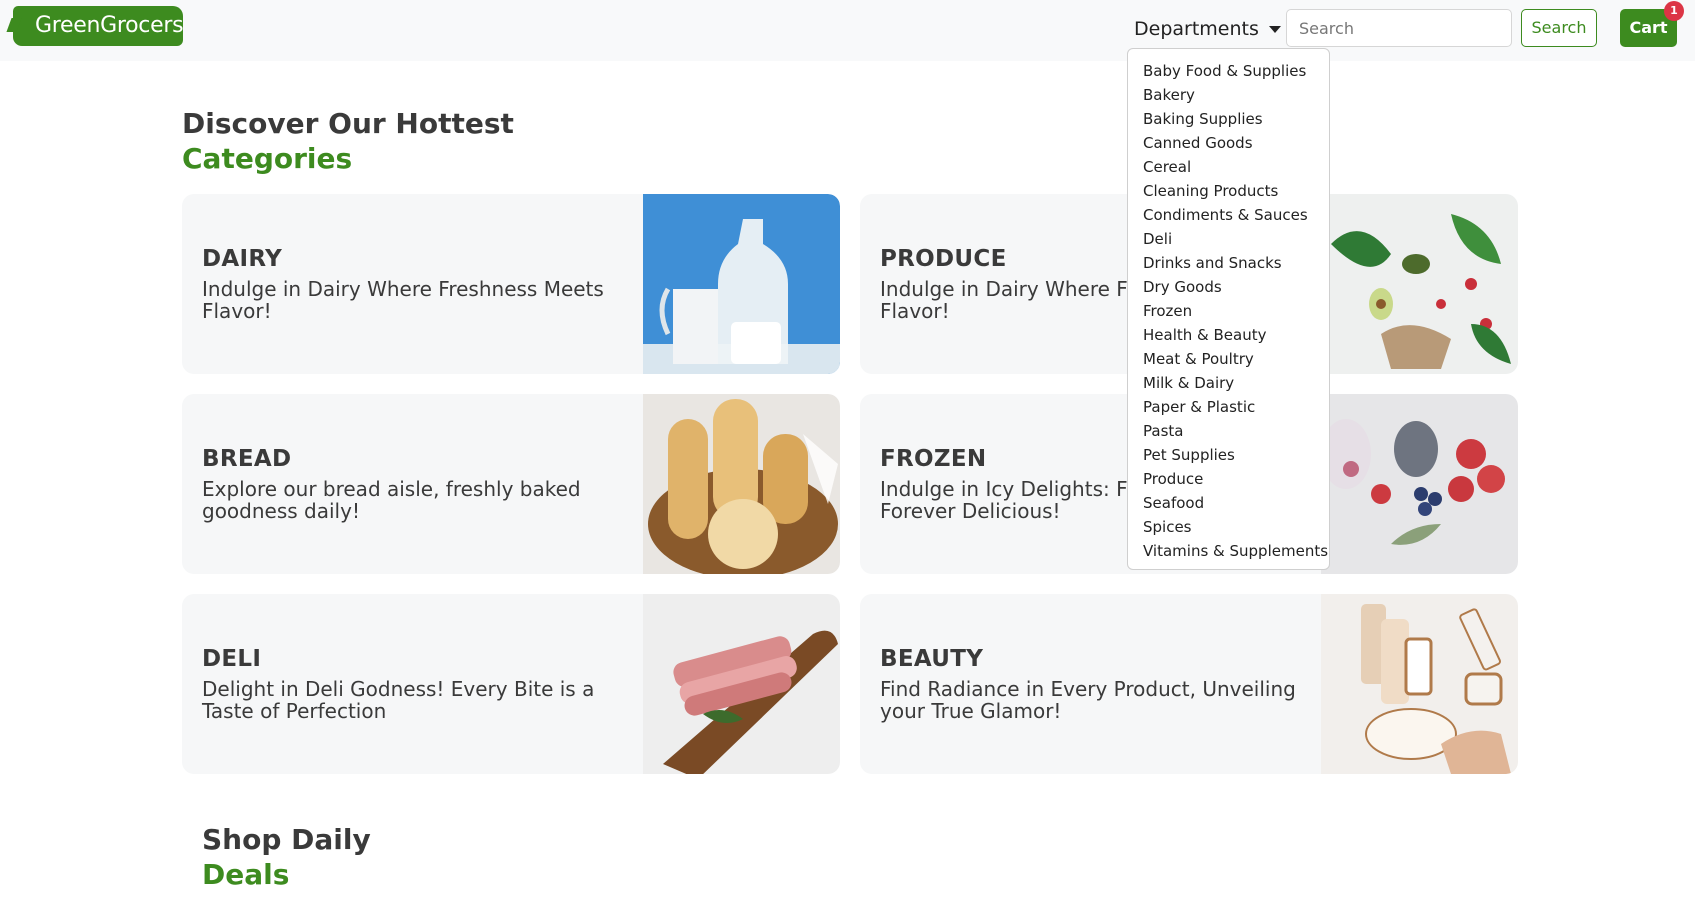  I want to click on caret-down-icon, so click(1274, 29).